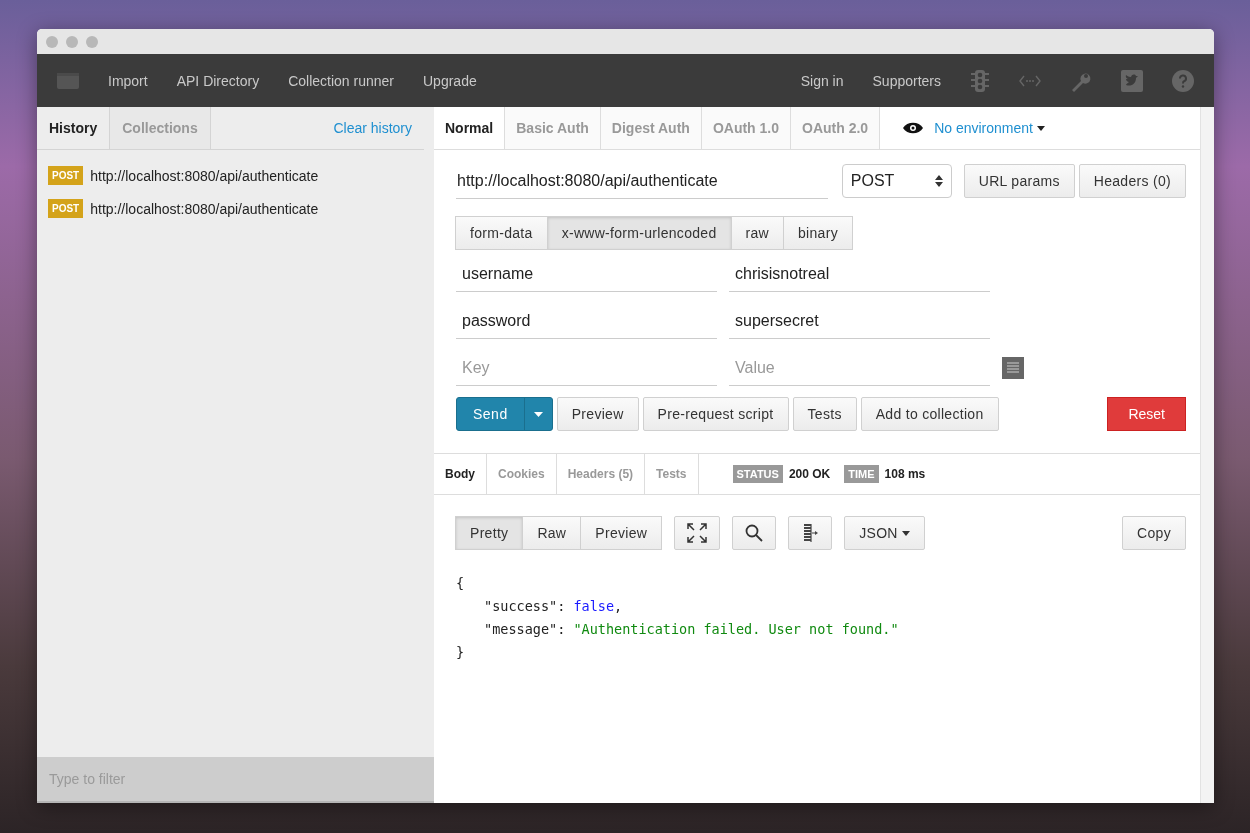 The width and height of the screenshot is (1250, 833). I want to click on view-mode-tab: Raw, so click(552, 533).